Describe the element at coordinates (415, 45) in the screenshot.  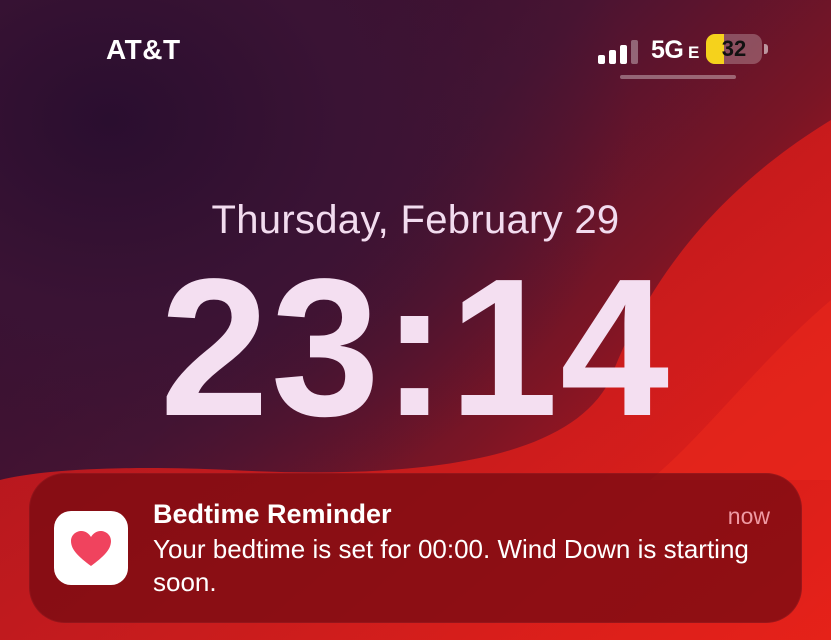
I see `status-bar: AT&T 5G E 32` at that location.